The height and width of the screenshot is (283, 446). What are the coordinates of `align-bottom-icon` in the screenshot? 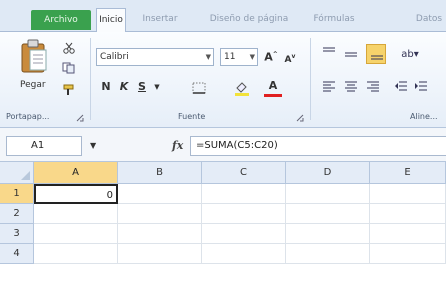 It's located at (377, 57).